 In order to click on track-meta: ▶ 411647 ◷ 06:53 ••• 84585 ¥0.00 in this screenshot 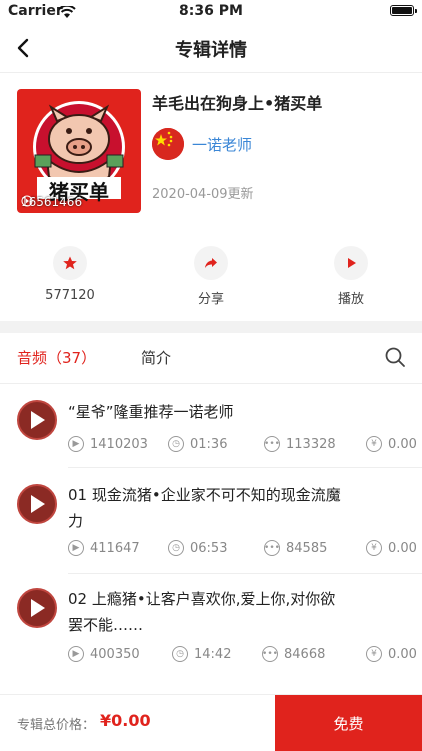, I will do `click(245, 551)`.